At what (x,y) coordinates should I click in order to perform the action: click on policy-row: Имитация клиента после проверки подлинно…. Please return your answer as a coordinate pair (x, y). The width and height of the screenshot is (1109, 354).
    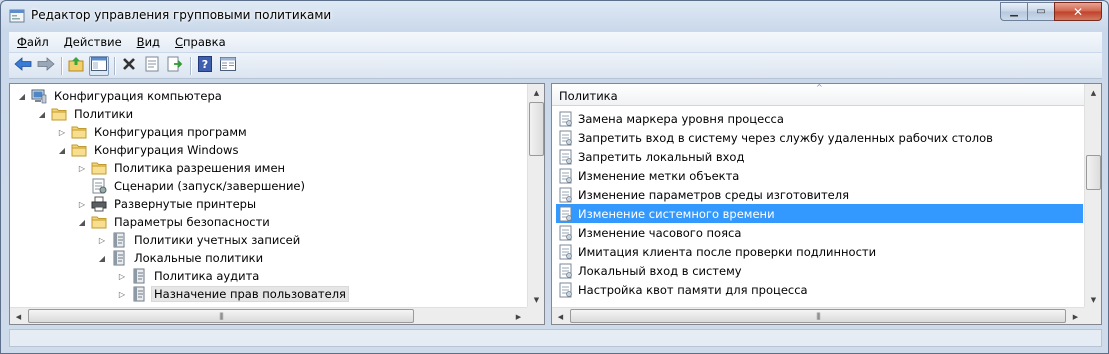
    Looking at the image, I should click on (819, 251).